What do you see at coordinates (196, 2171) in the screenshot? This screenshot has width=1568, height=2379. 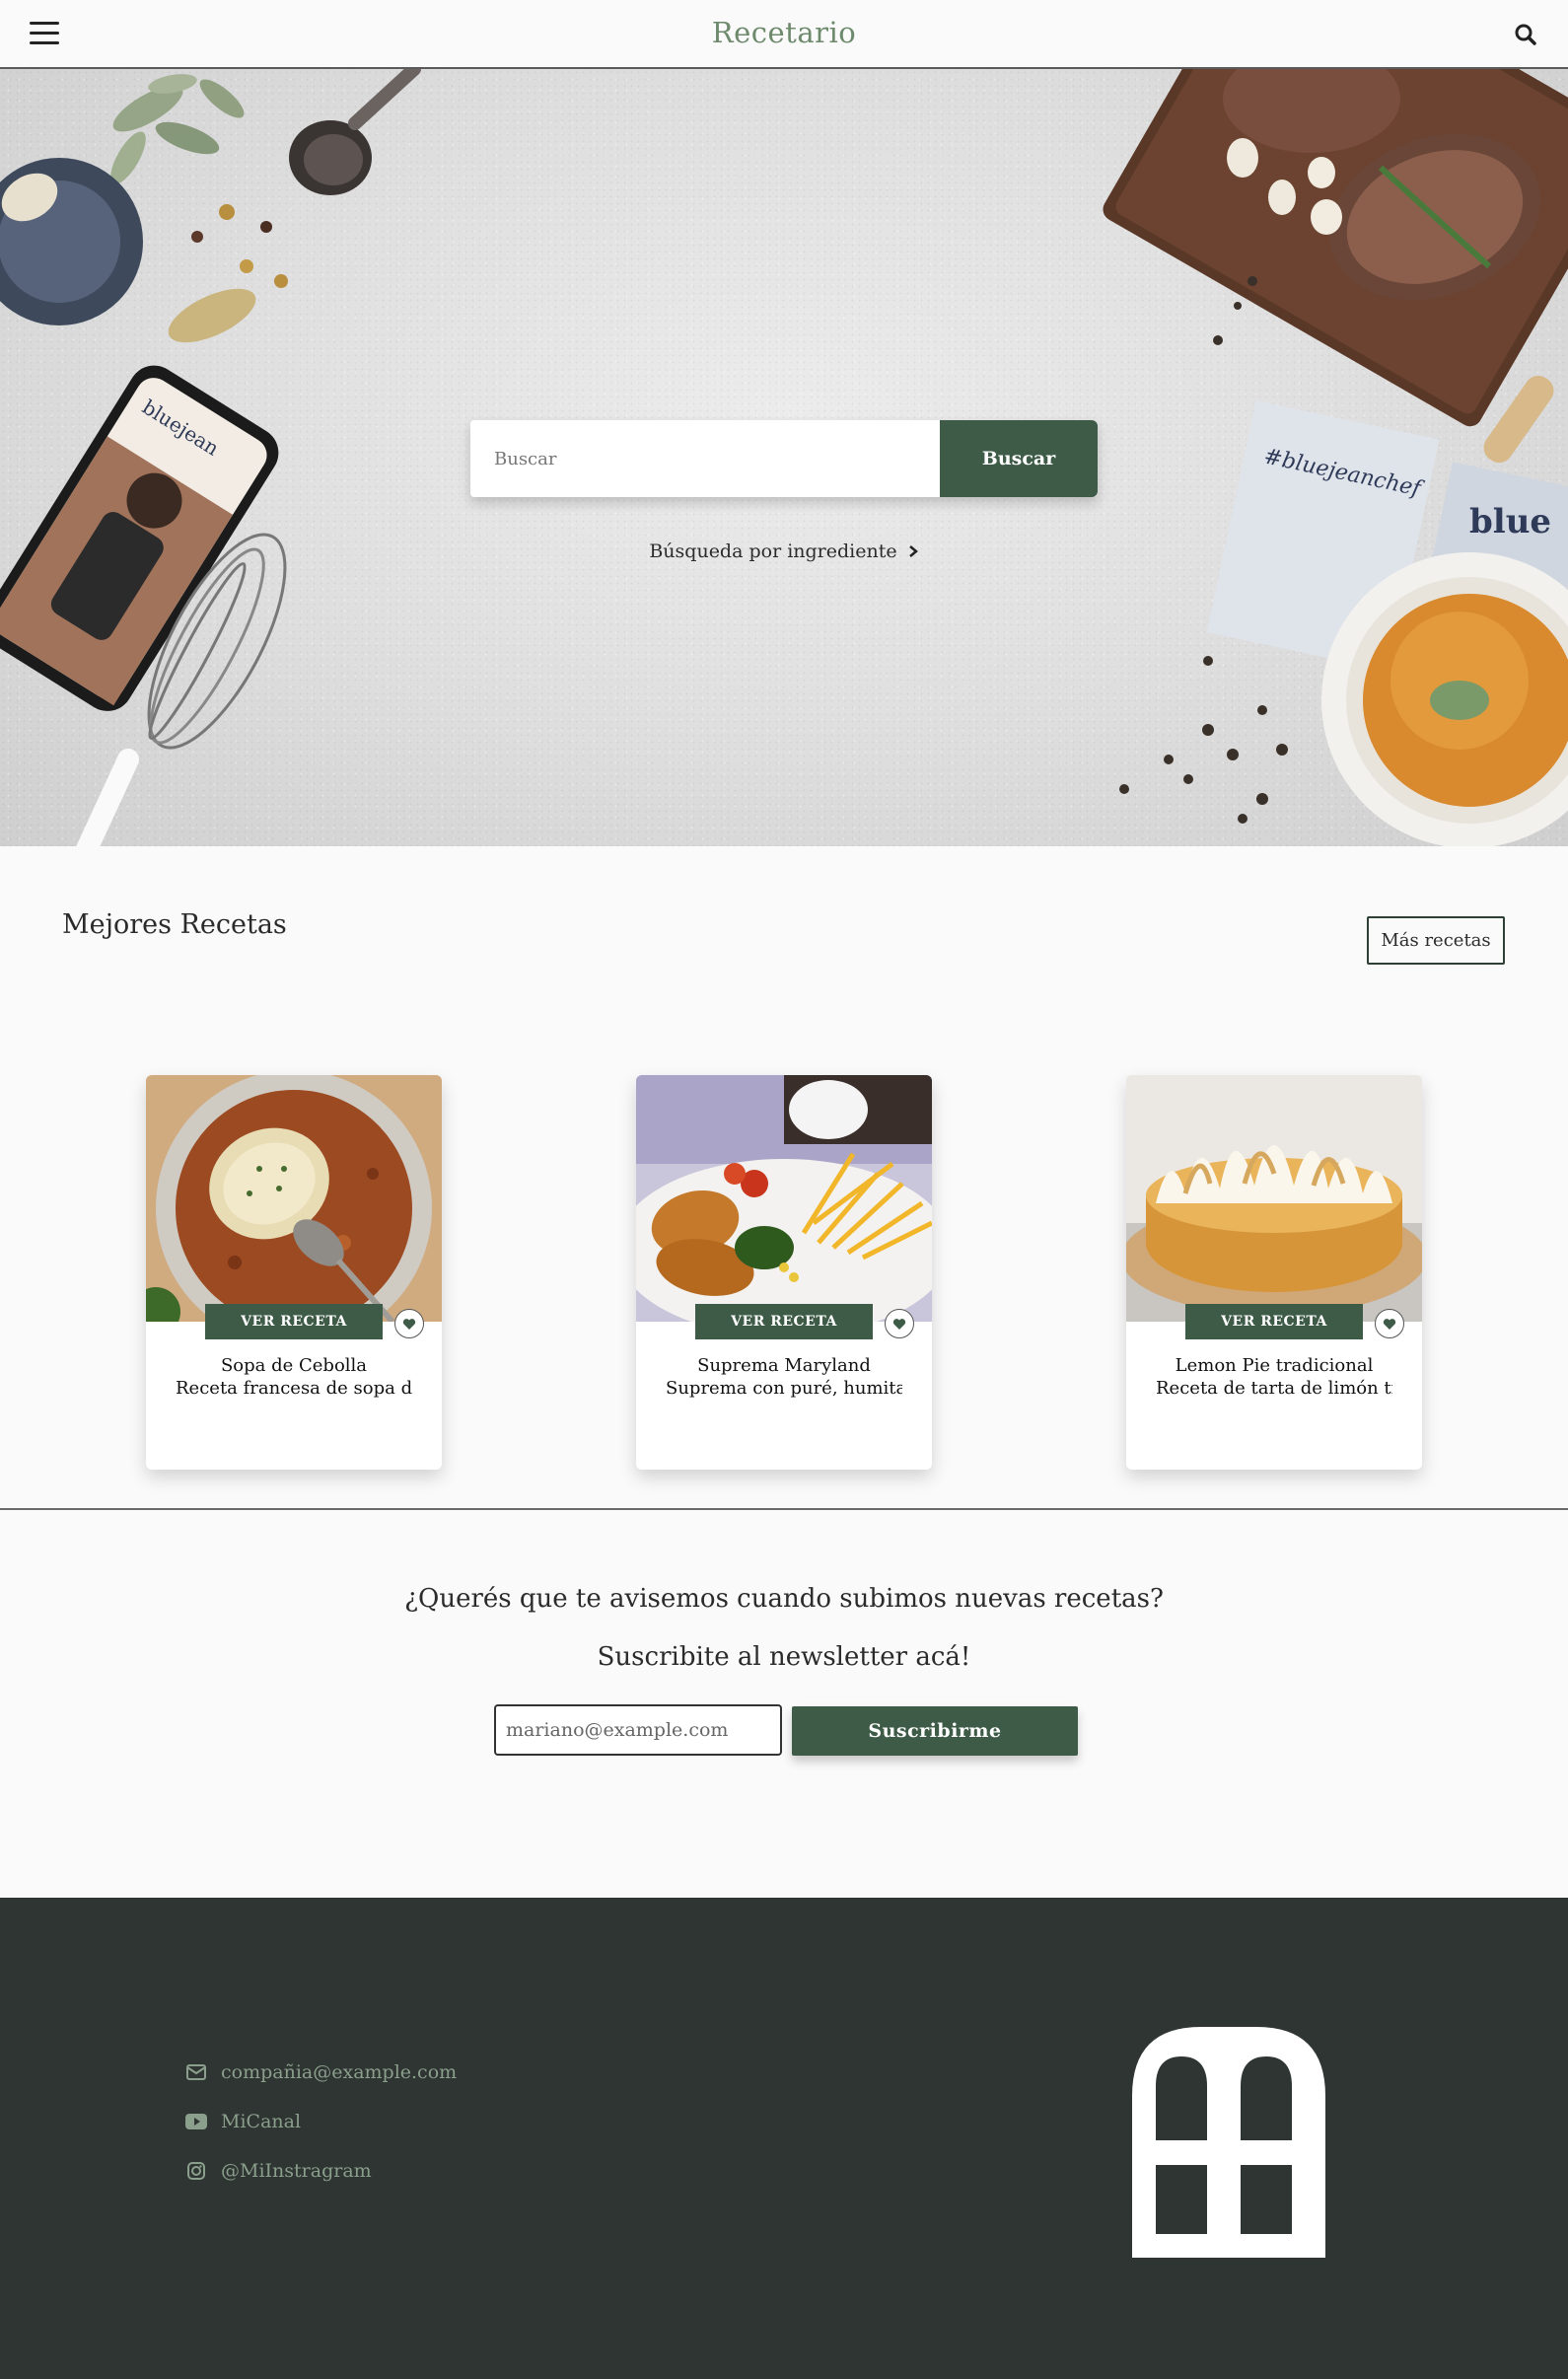 I see `instagram-icon` at bounding box center [196, 2171].